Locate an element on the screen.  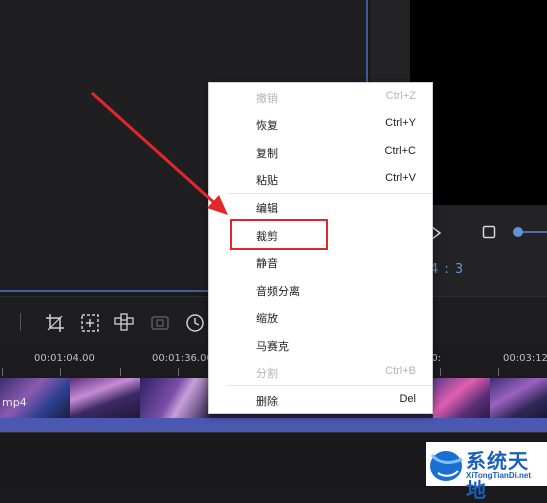
menu-item-label: 恢复 is located at coordinates (267, 125).